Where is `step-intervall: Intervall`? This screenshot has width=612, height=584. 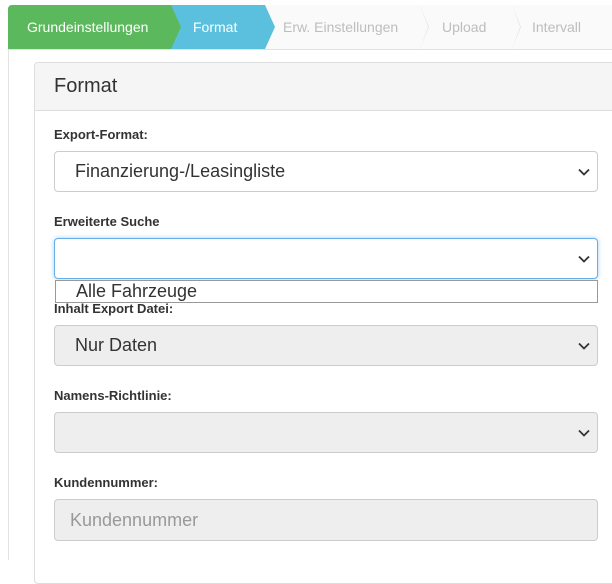
step-intervall: Intervall is located at coordinates (562, 27).